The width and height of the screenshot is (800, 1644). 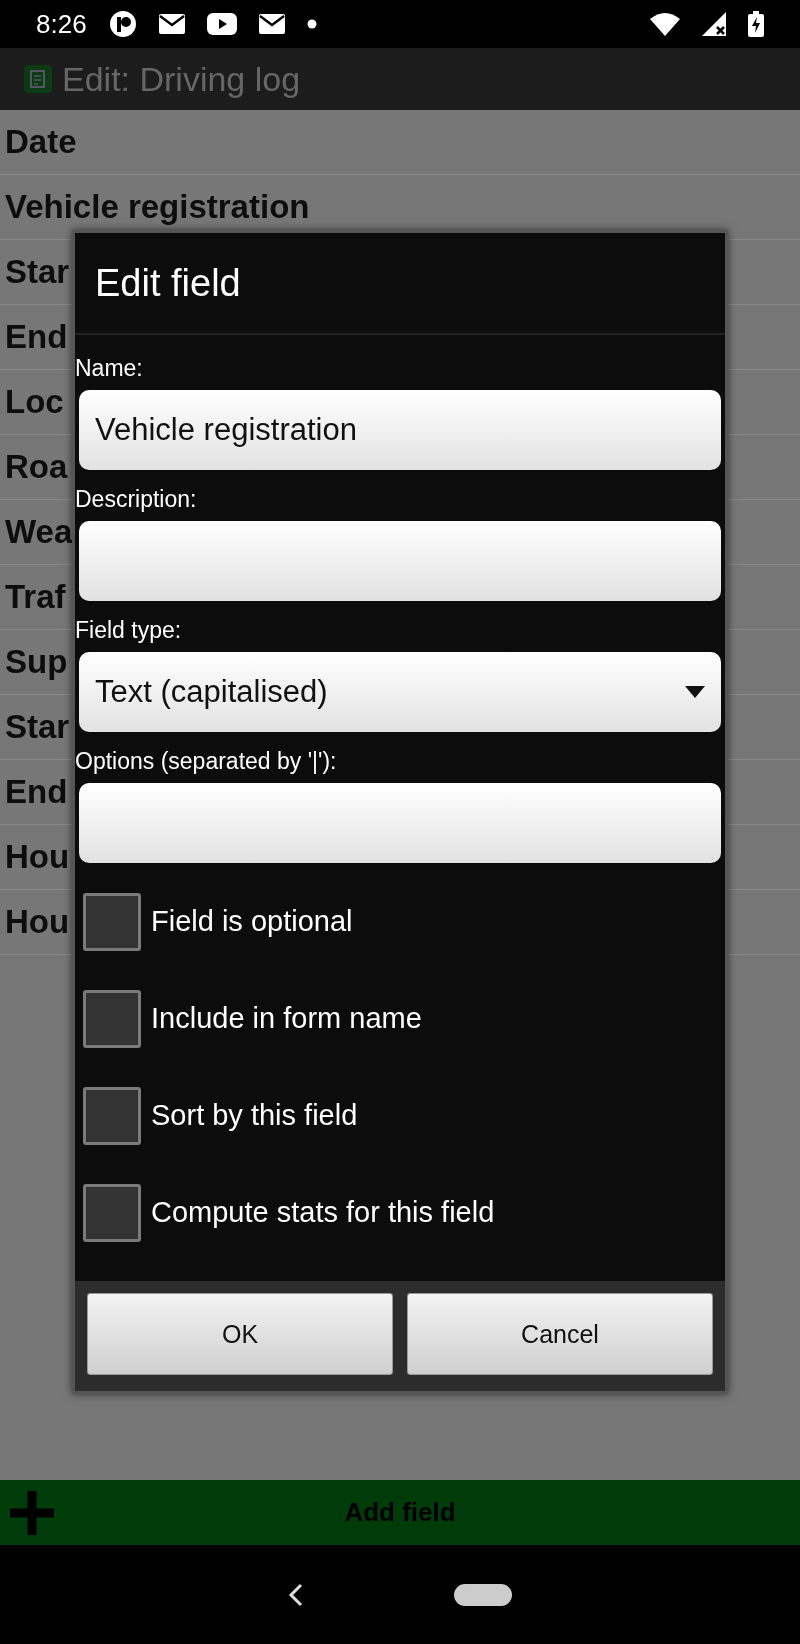 I want to click on field-list-item: Date, so click(x=41, y=142).